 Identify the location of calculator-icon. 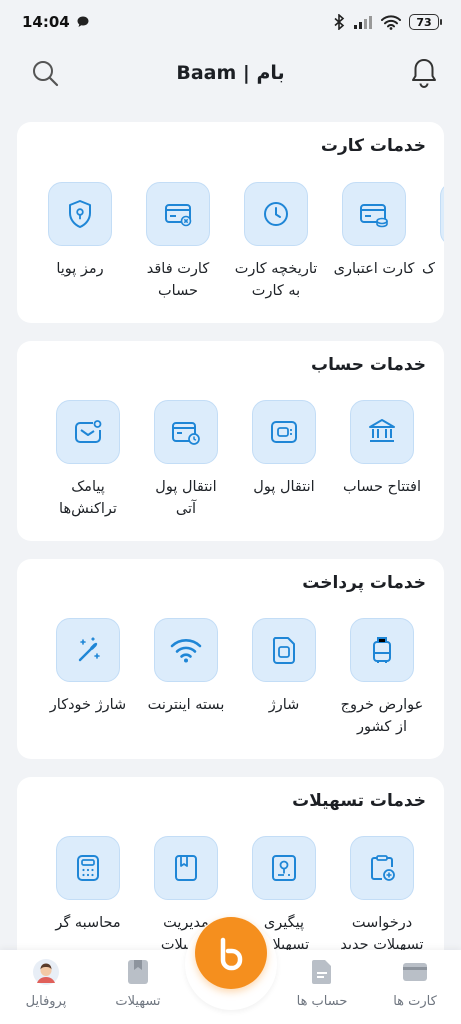
(88, 868).